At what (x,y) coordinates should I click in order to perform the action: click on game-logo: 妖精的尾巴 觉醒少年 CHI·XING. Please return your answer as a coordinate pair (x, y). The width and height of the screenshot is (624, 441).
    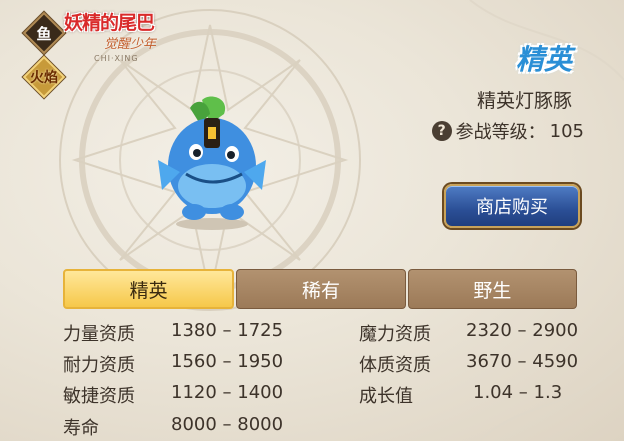
    Looking at the image, I should click on (119, 37).